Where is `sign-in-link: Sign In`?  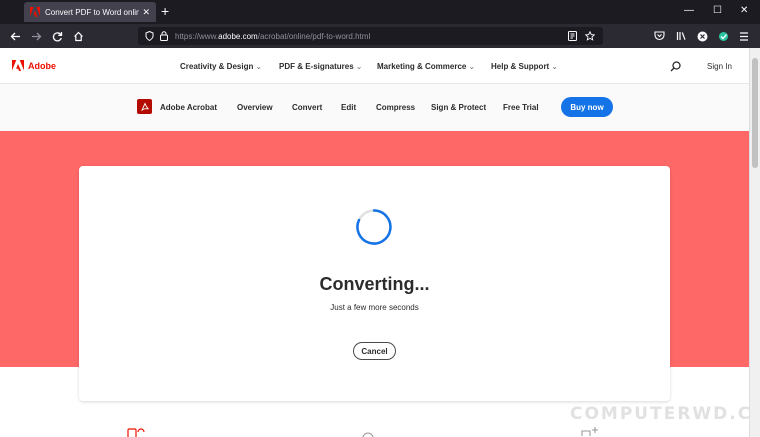
sign-in-link: Sign In is located at coordinates (719, 66).